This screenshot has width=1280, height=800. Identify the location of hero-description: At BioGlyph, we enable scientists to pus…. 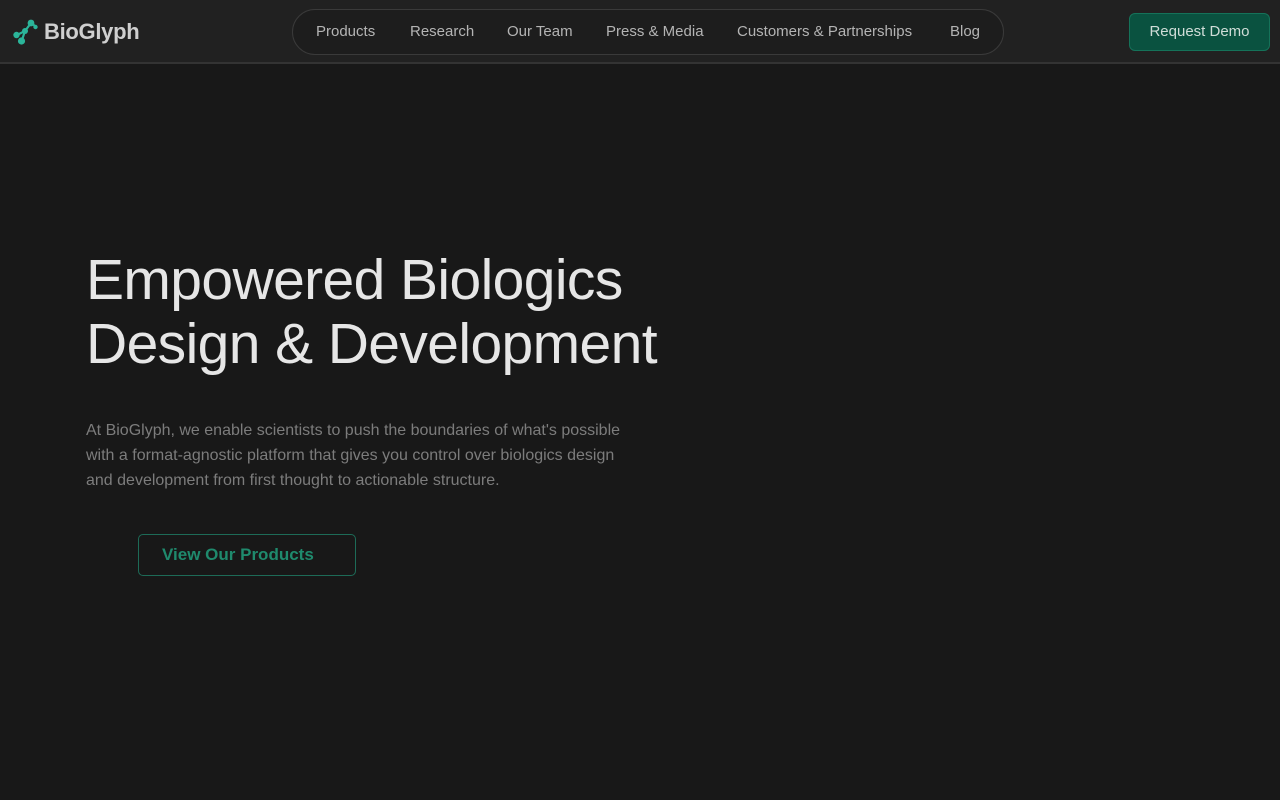
(376, 455).